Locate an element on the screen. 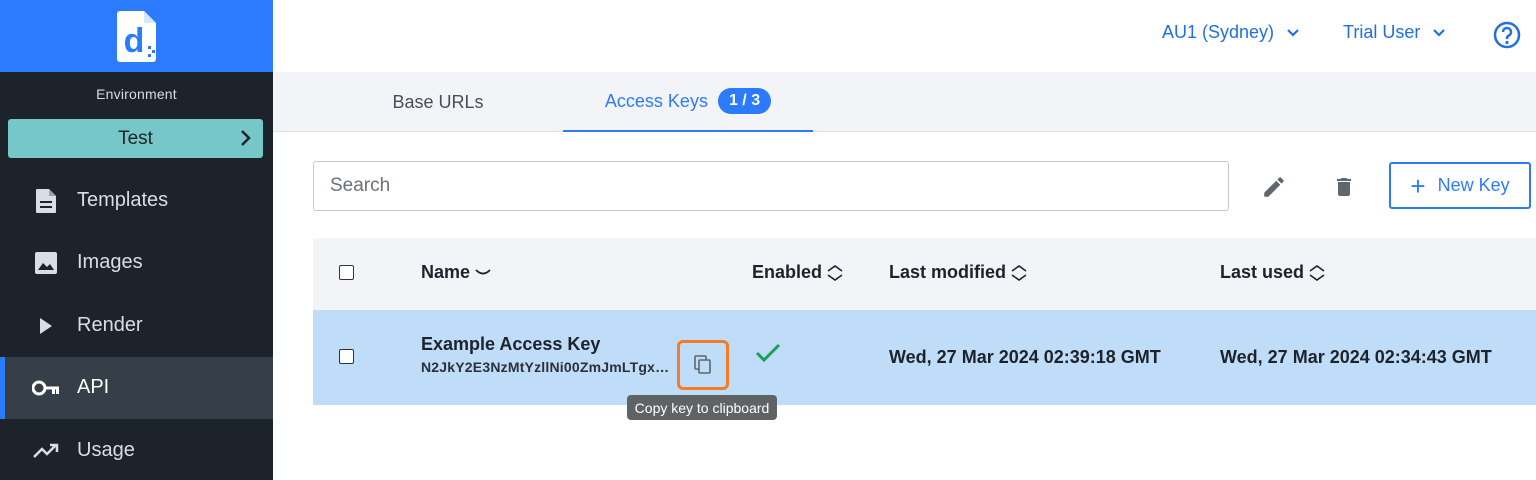 This screenshot has width=1536, height=480. app-logo: d is located at coordinates (137, 36).